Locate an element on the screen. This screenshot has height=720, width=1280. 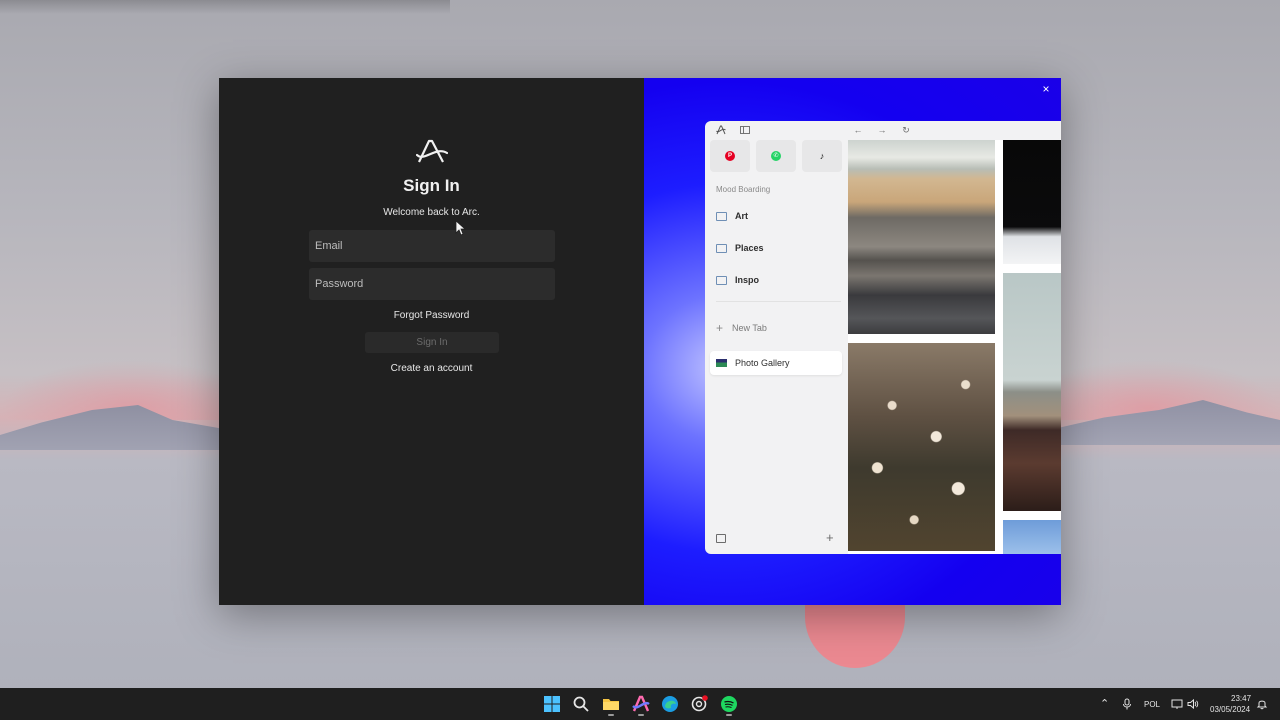
folder-label: Inspo is located at coordinates (747, 280).